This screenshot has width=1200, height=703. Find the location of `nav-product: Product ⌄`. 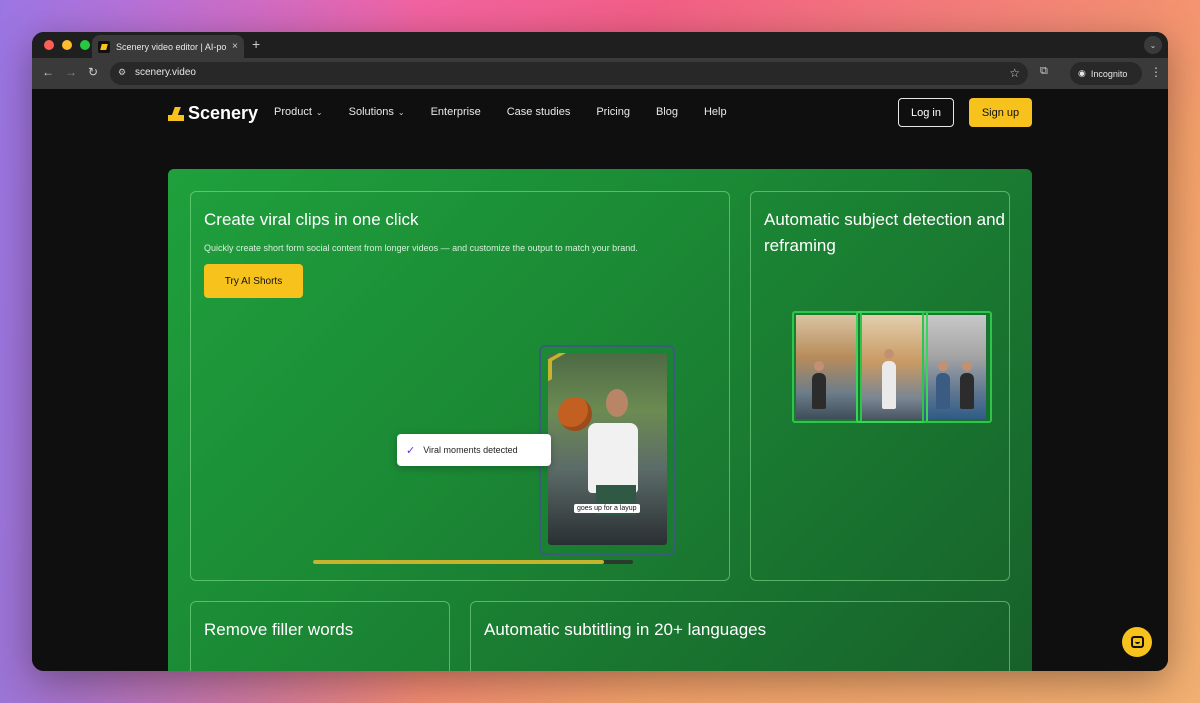

nav-product: Product ⌄ is located at coordinates (298, 112).